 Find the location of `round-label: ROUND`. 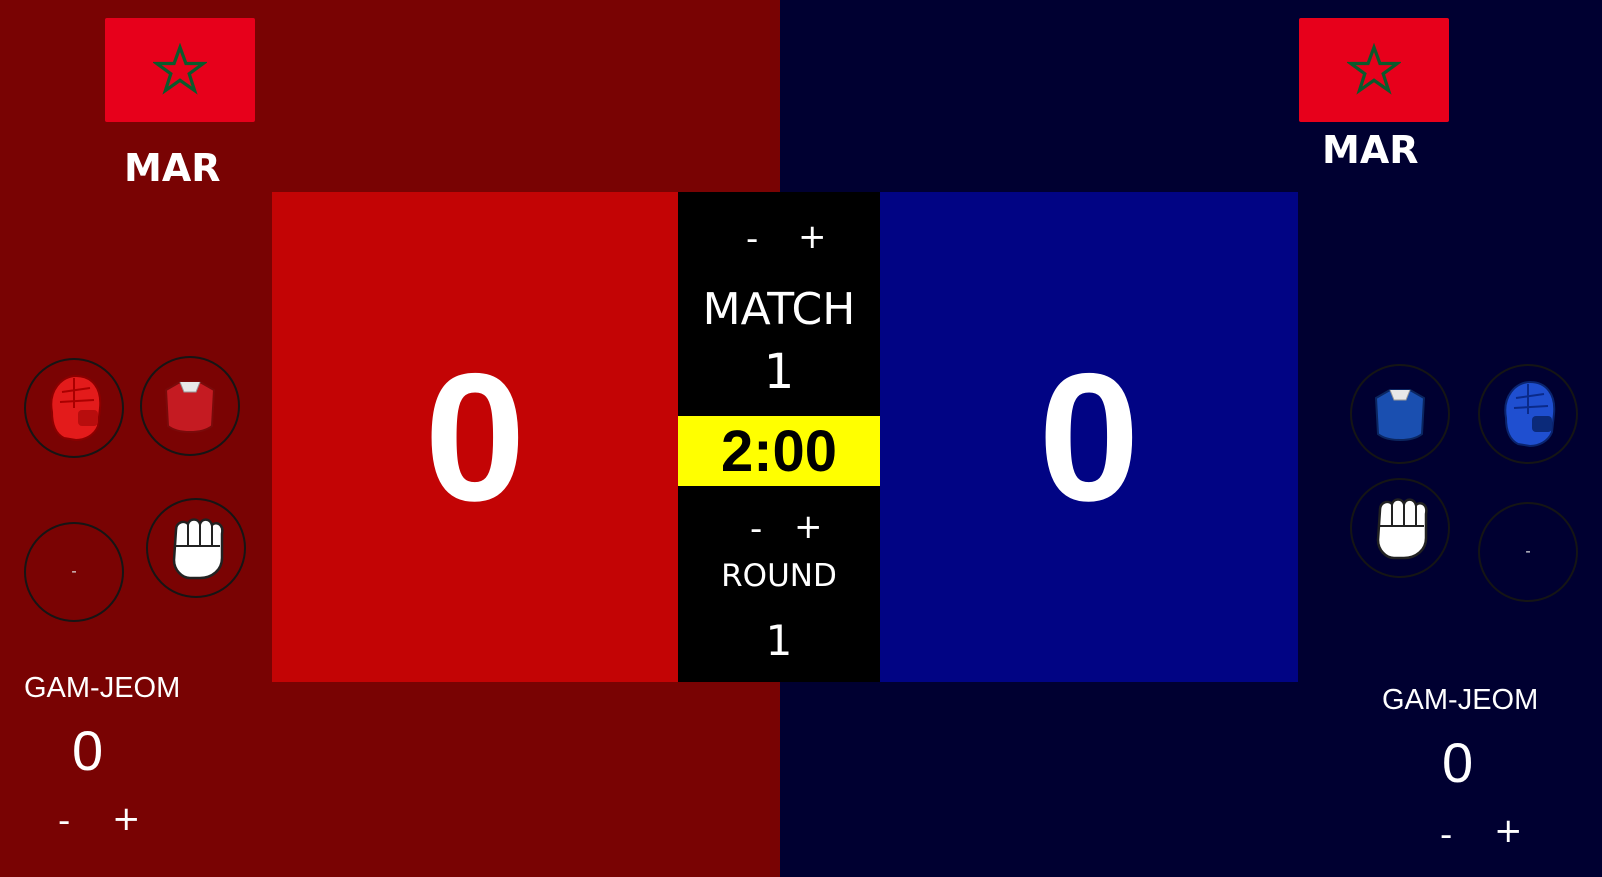

round-label: ROUND is located at coordinates (779, 576).